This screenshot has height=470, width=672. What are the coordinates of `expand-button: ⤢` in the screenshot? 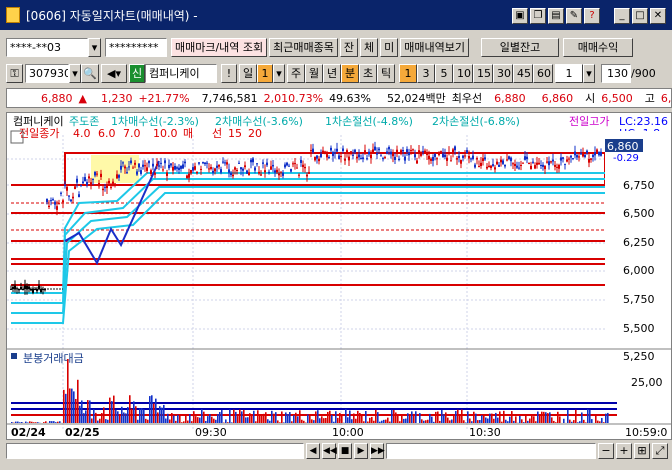 It's located at (660, 451).